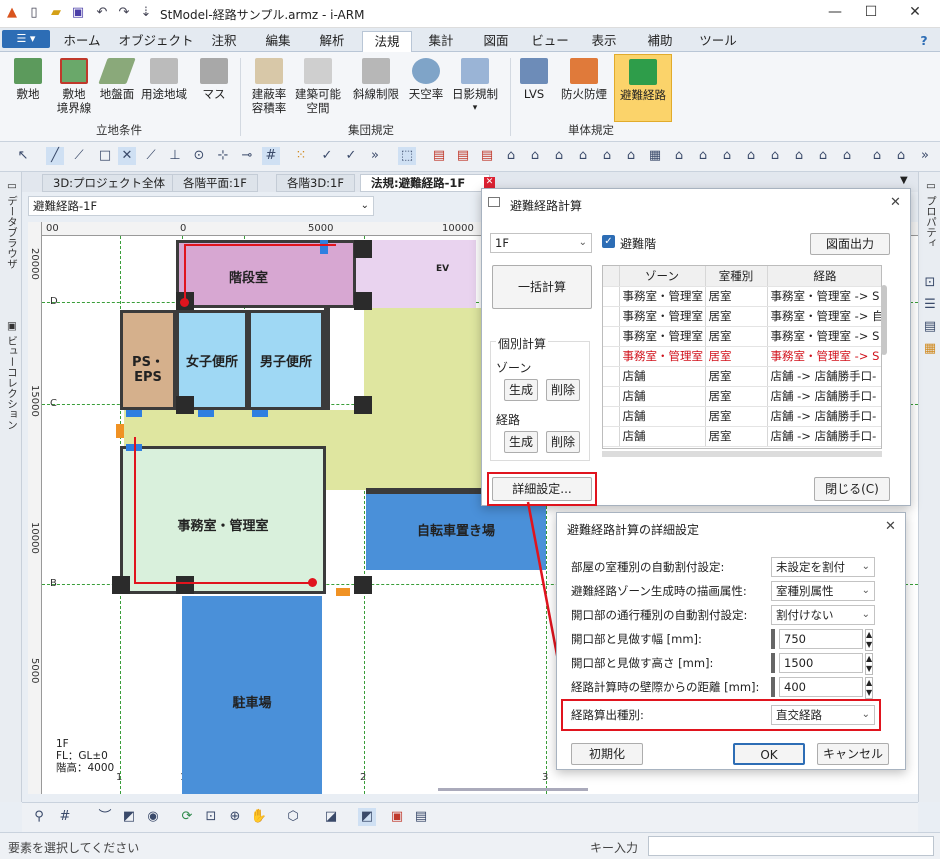  I want to click on table-horizontal-scrollbar, so click(742, 454).